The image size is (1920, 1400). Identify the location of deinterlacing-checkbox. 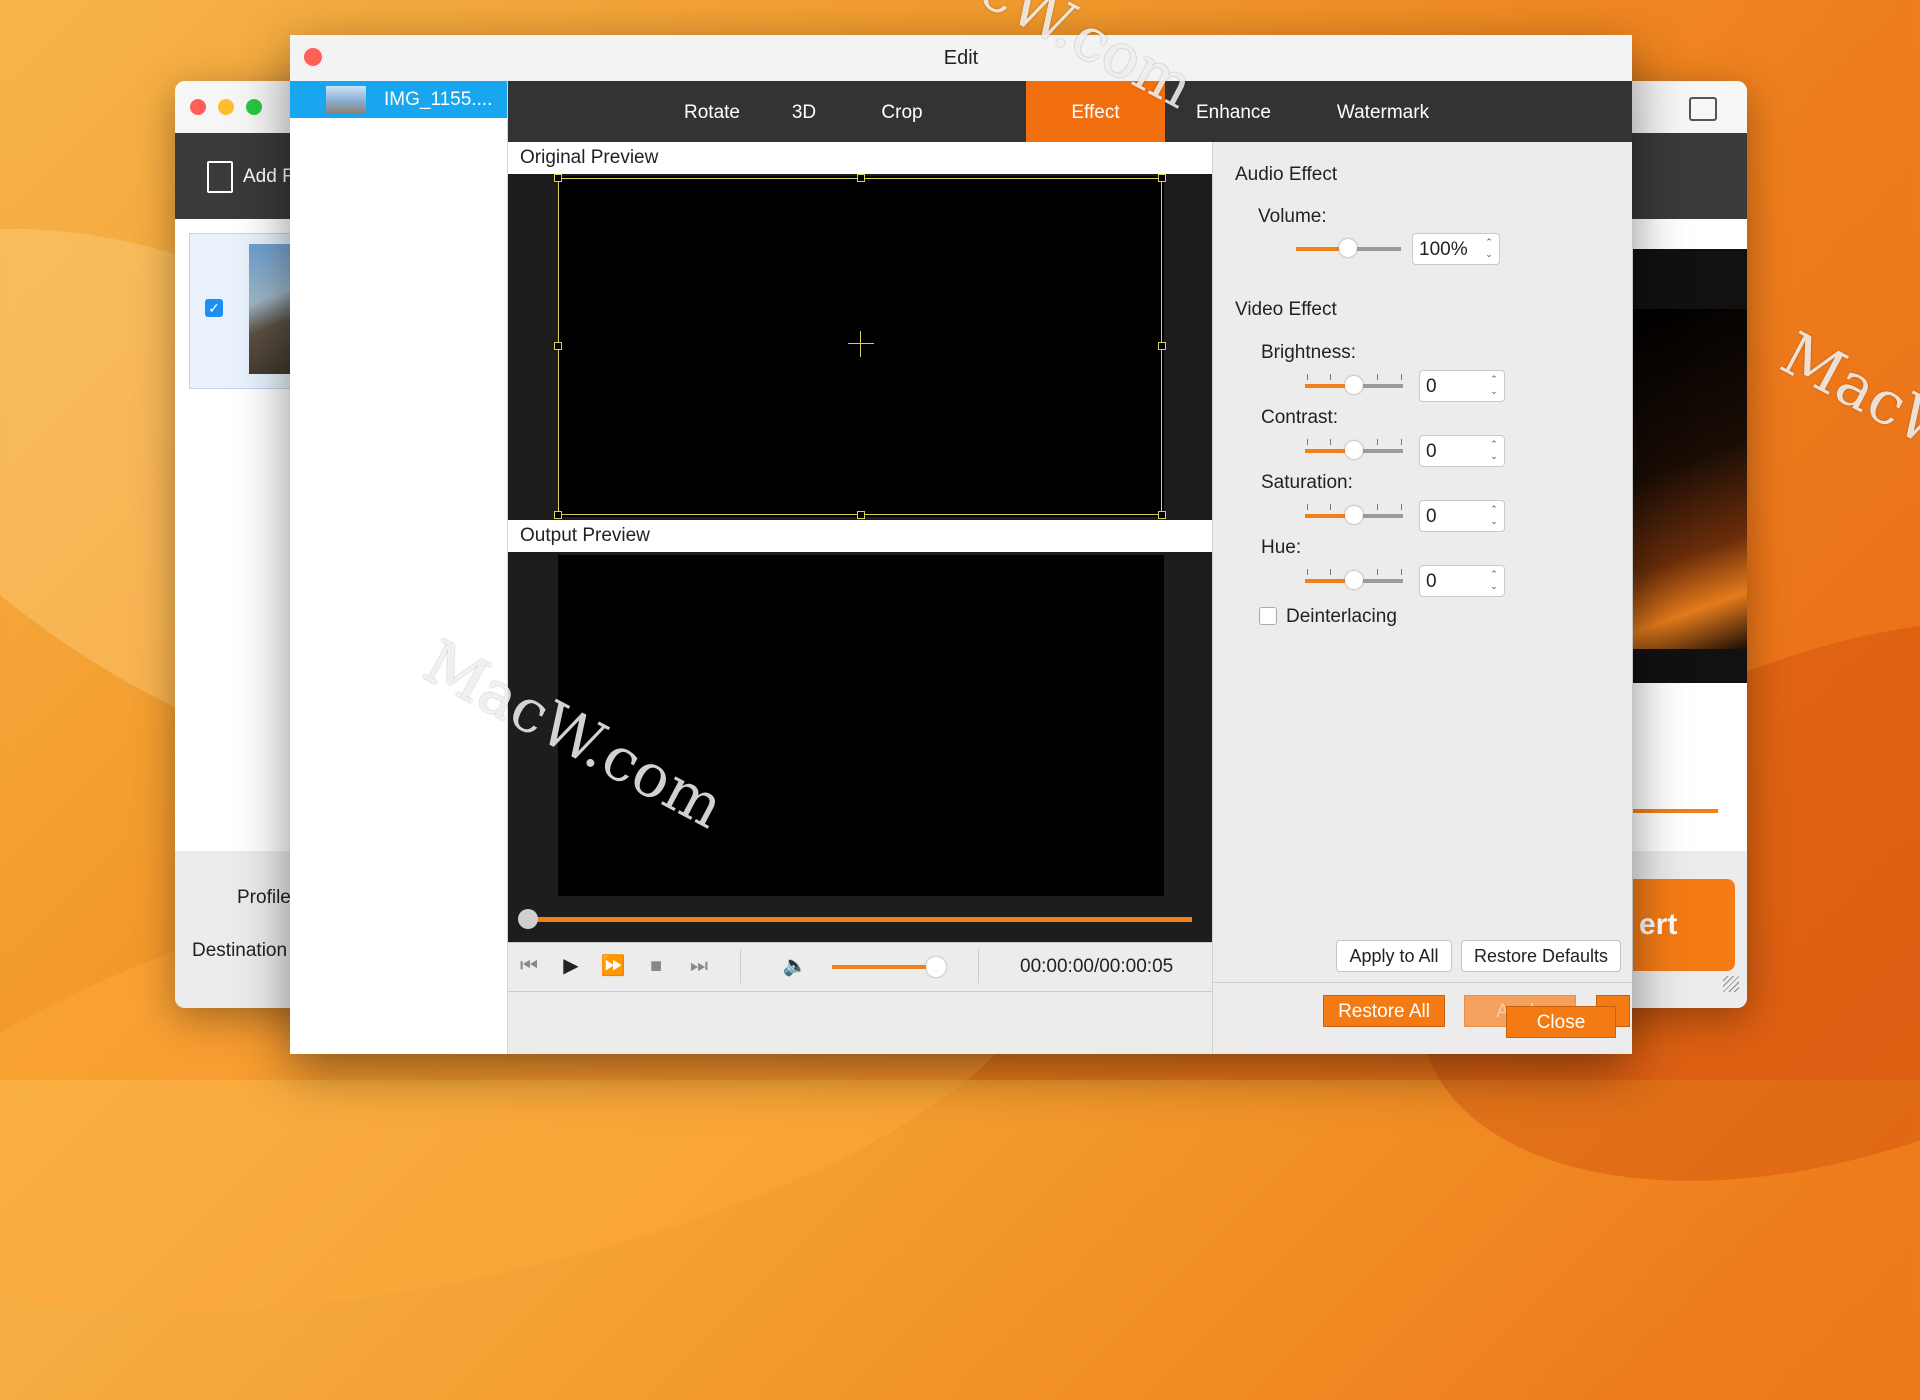
(1268, 616).